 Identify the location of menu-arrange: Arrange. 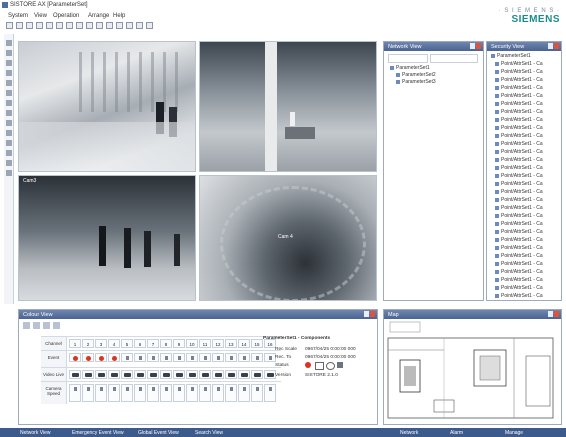
(98, 16).